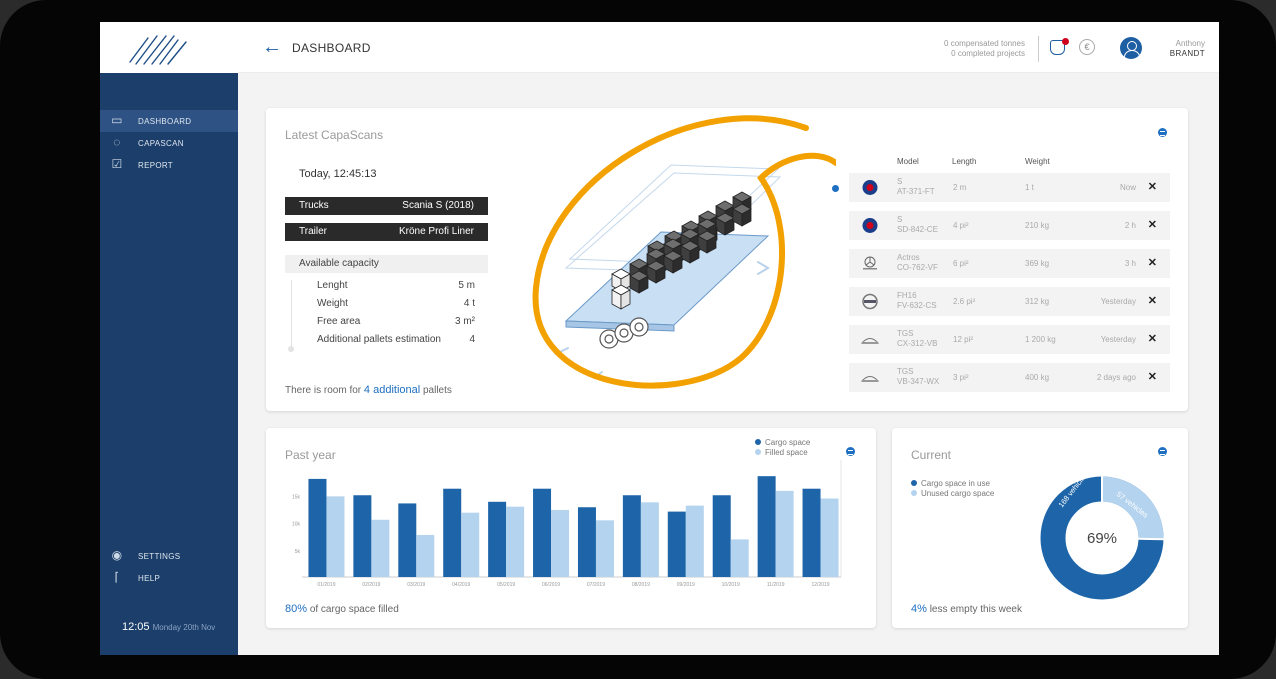 The height and width of the screenshot is (679, 1276). What do you see at coordinates (296, 497) in the screenshot?
I see `y-tick-label: 15k` at bounding box center [296, 497].